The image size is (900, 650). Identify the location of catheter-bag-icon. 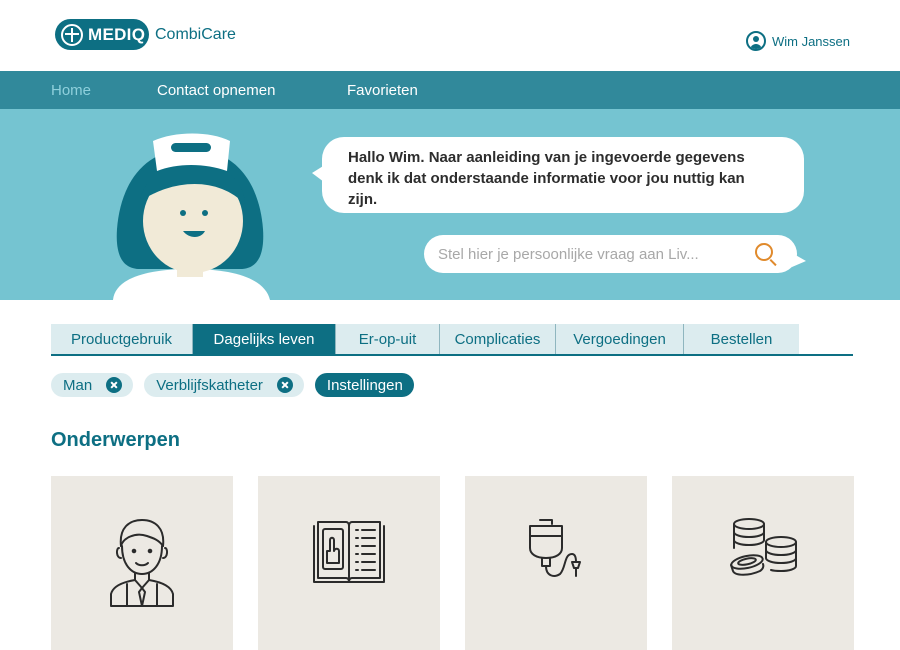
(555, 548).